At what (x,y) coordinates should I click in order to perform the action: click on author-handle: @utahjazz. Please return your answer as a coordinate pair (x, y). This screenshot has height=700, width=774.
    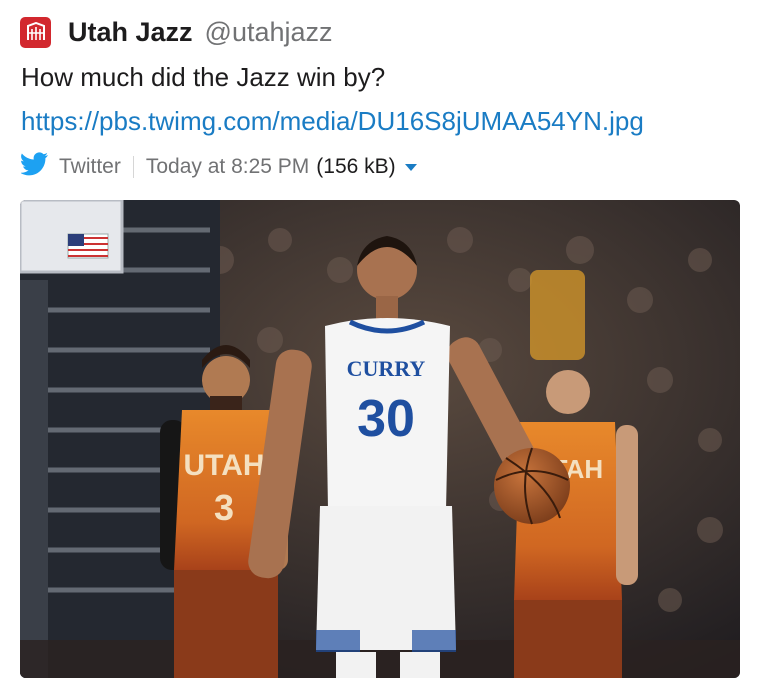
    Looking at the image, I should click on (269, 32).